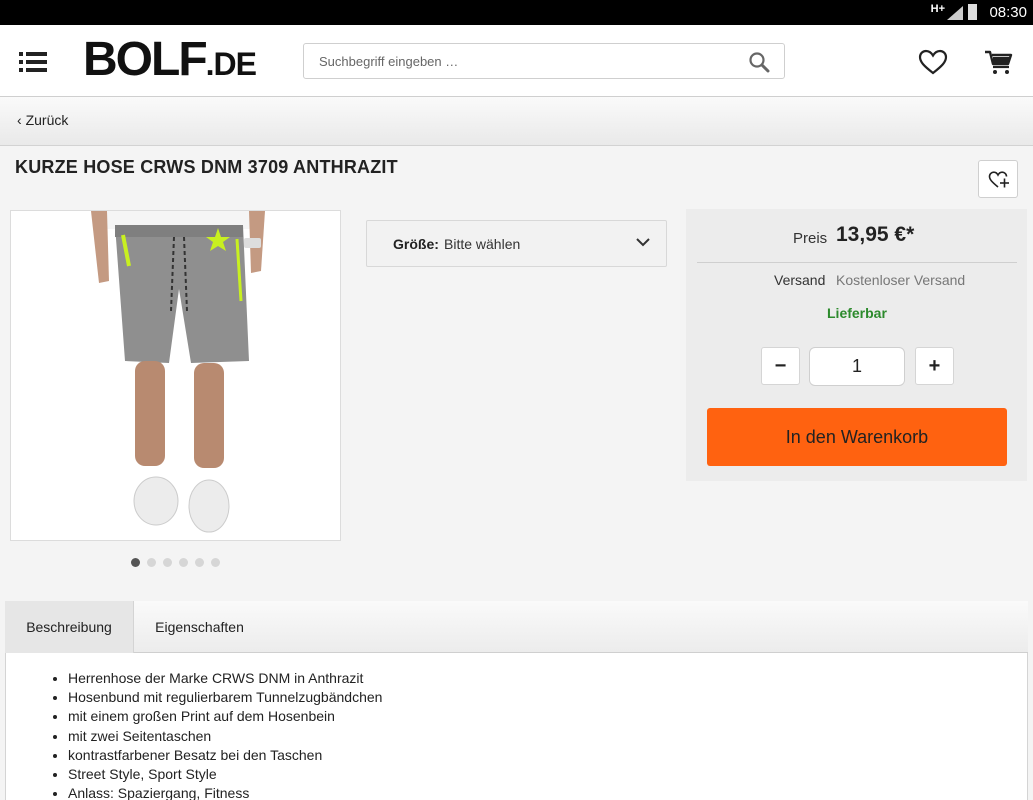 Image resolution: width=1033 pixels, height=800 pixels. I want to click on back-bar: ‹ Zurück, so click(516, 121).